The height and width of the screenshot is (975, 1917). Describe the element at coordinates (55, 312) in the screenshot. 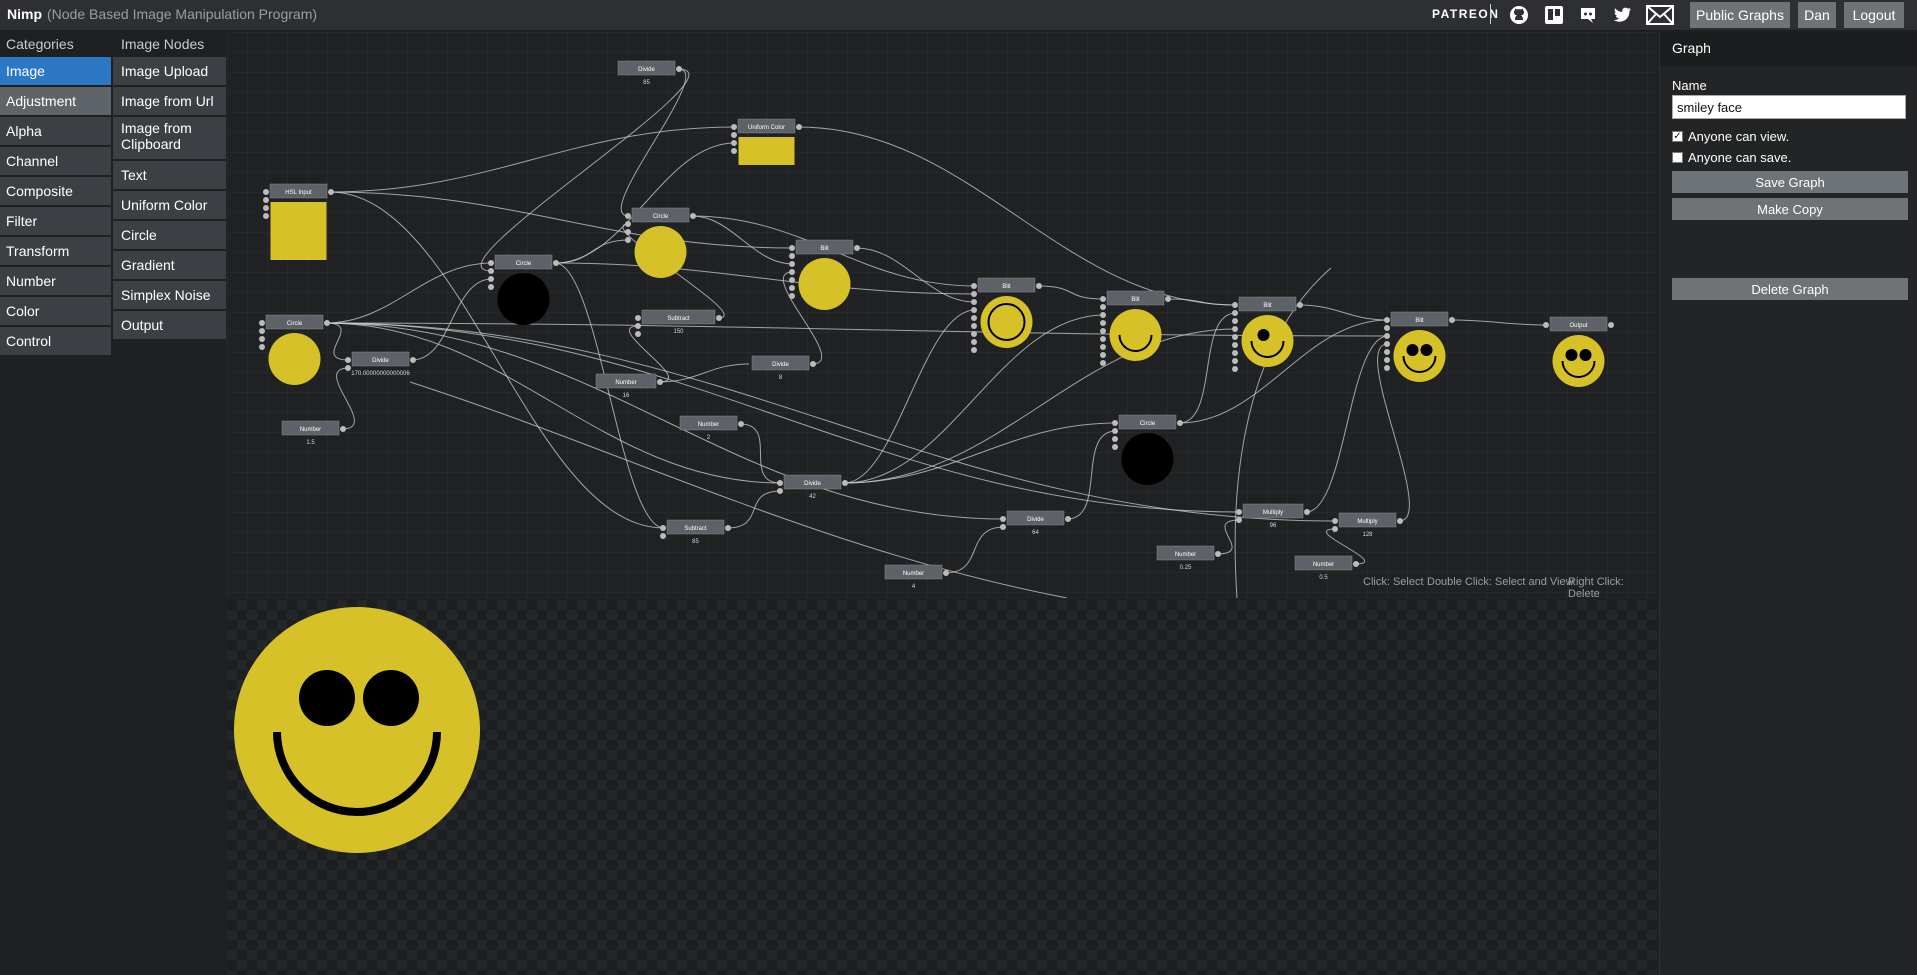

I see `category-color: Color` at that location.